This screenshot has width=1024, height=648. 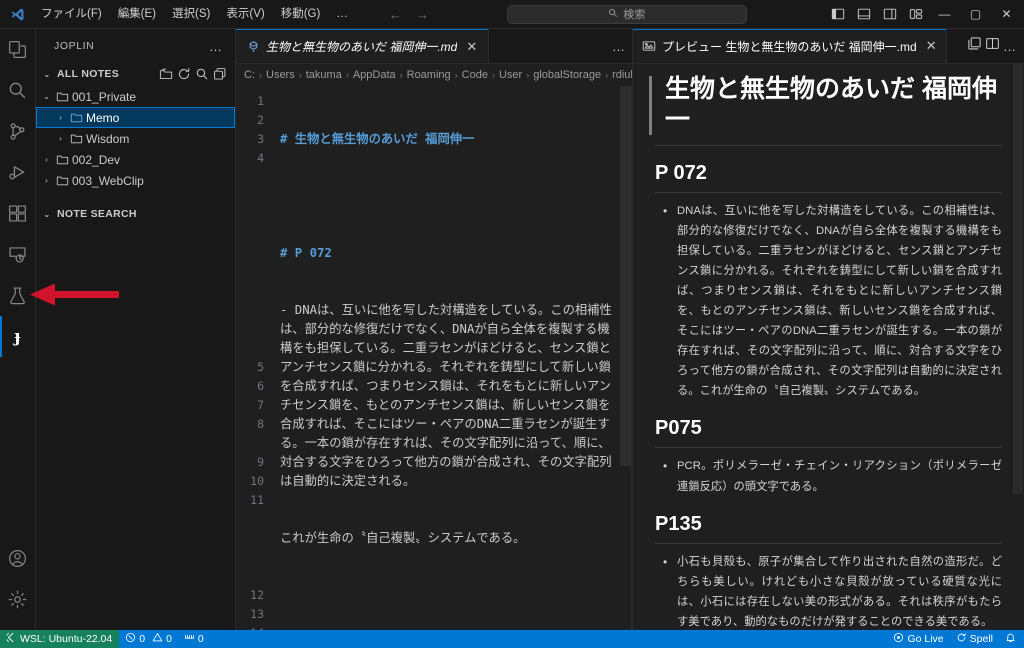 I want to click on menu-edit: 編集(E), so click(x=137, y=14).